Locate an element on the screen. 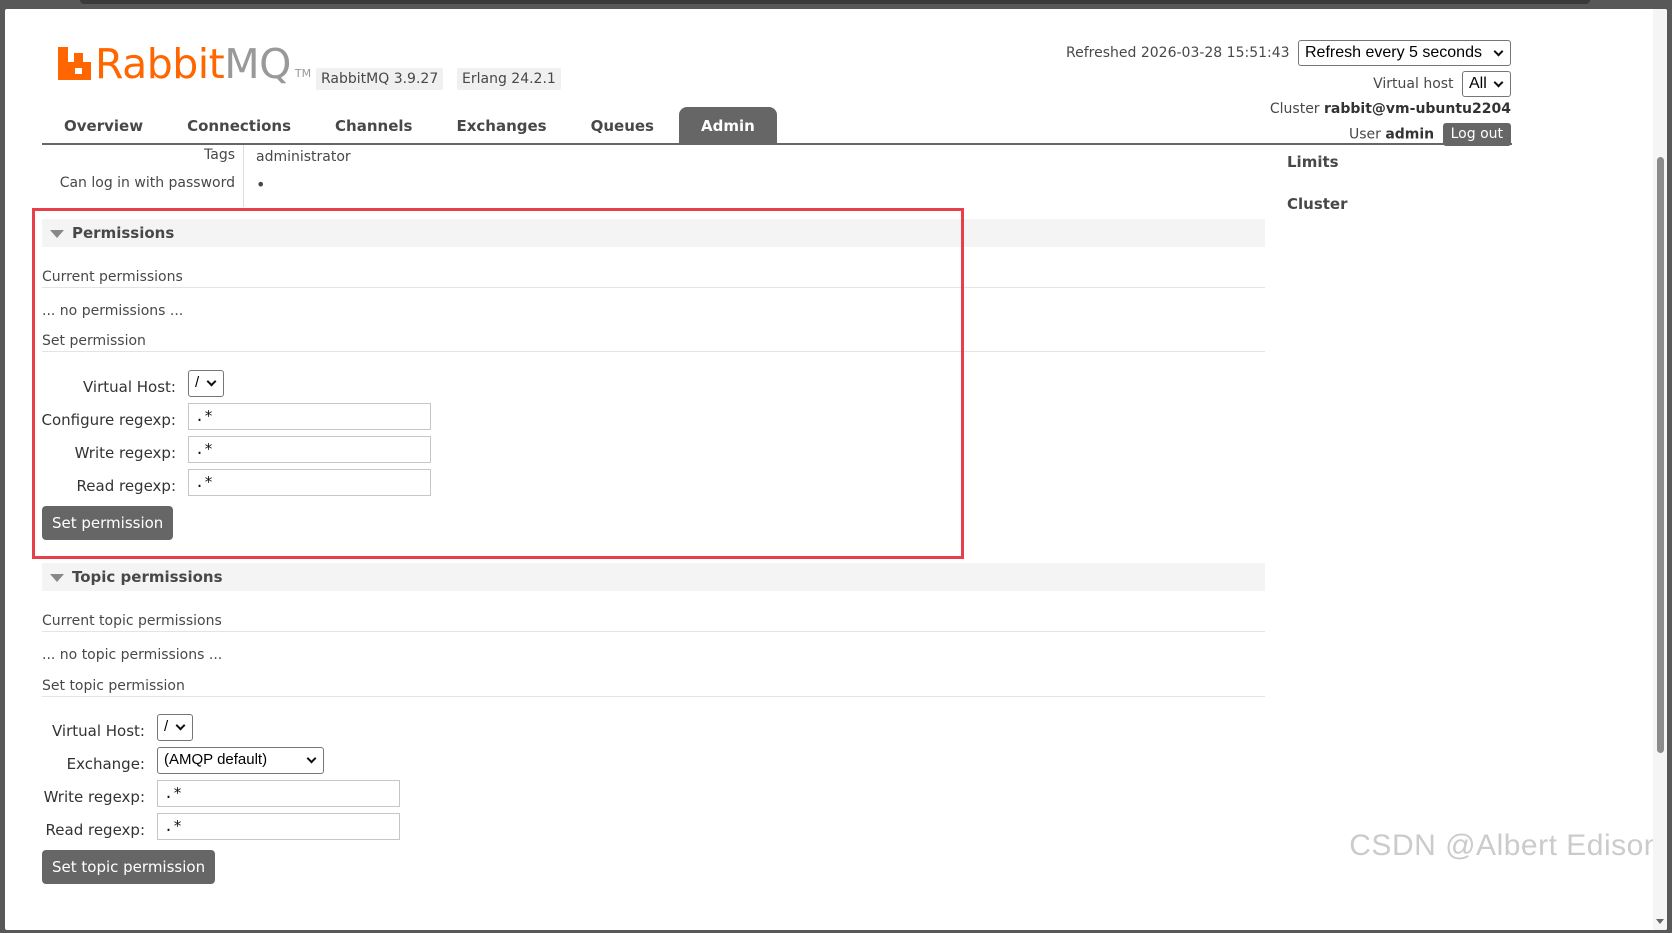  rabbitmq-version-badge: RabbitMQ 3.9.27 is located at coordinates (380, 79).